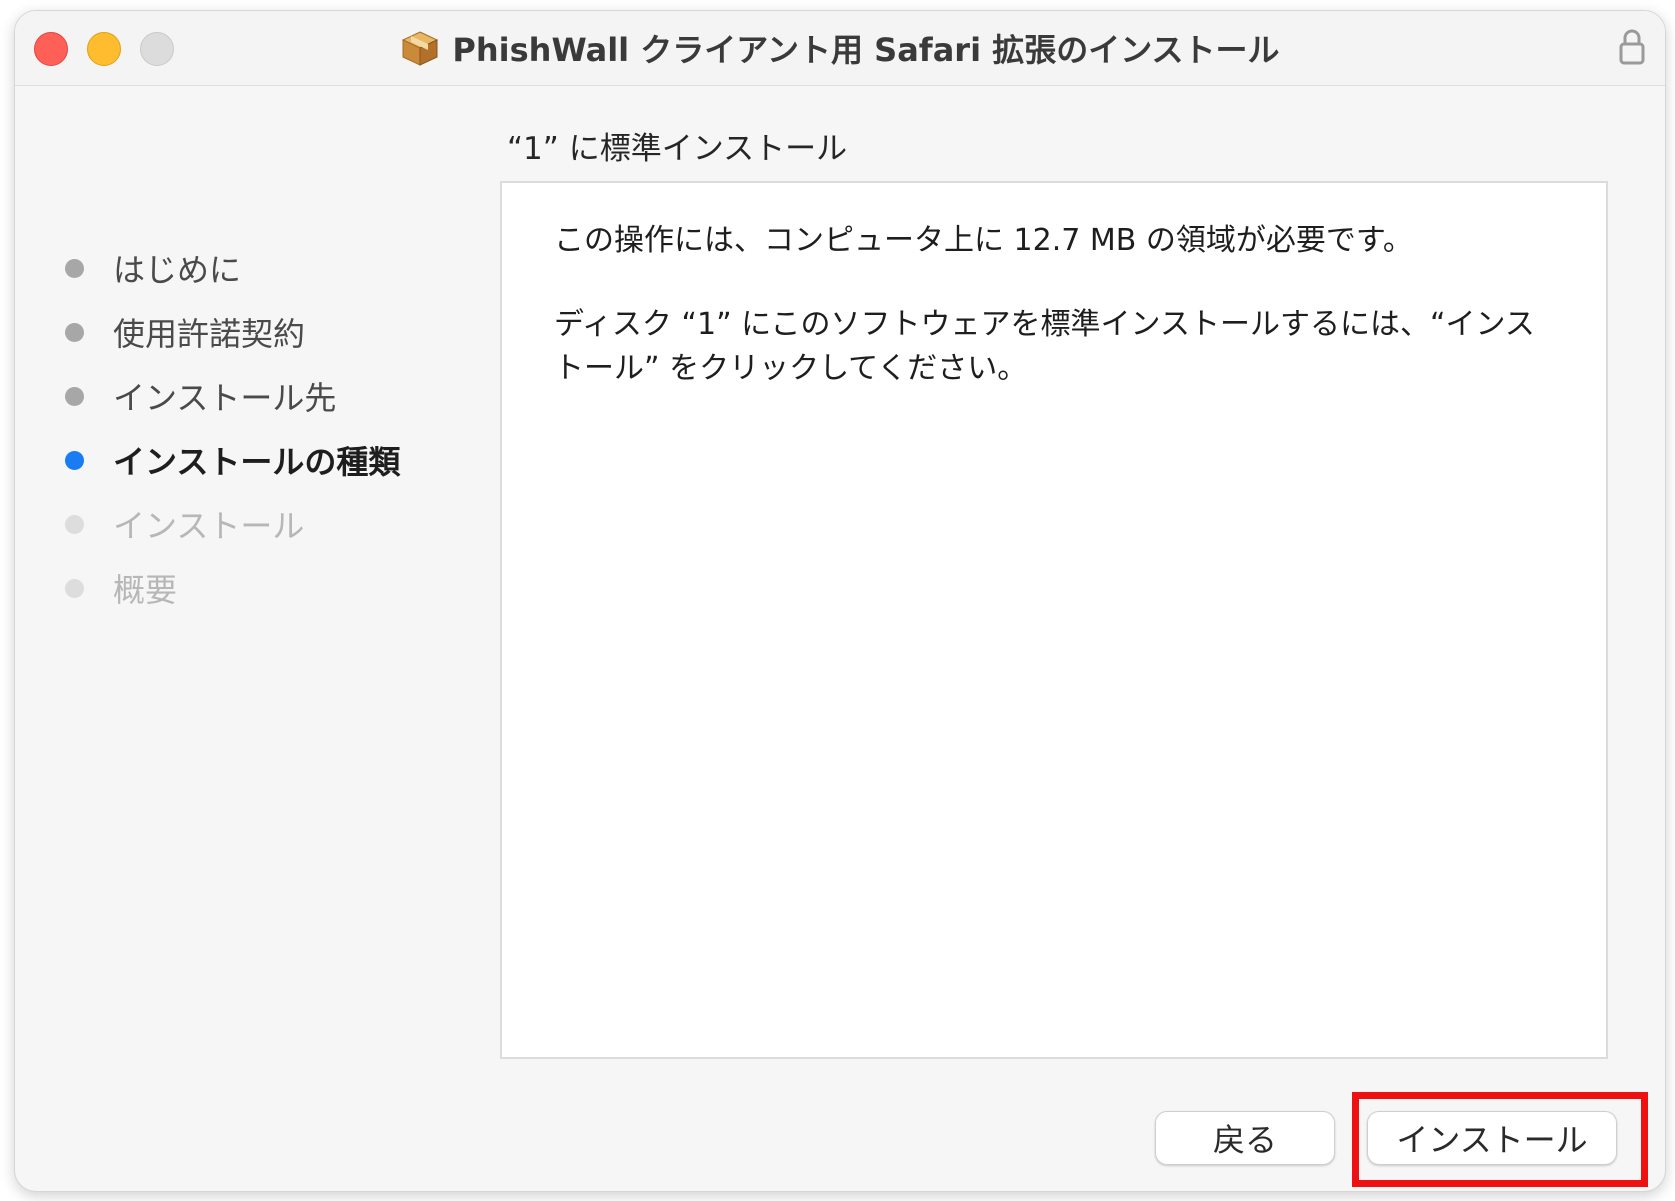 The image size is (1675, 1201). I want to click on window-title: PhishWall クライアント用 Safari 拡張のインストール, so click(866, 50).